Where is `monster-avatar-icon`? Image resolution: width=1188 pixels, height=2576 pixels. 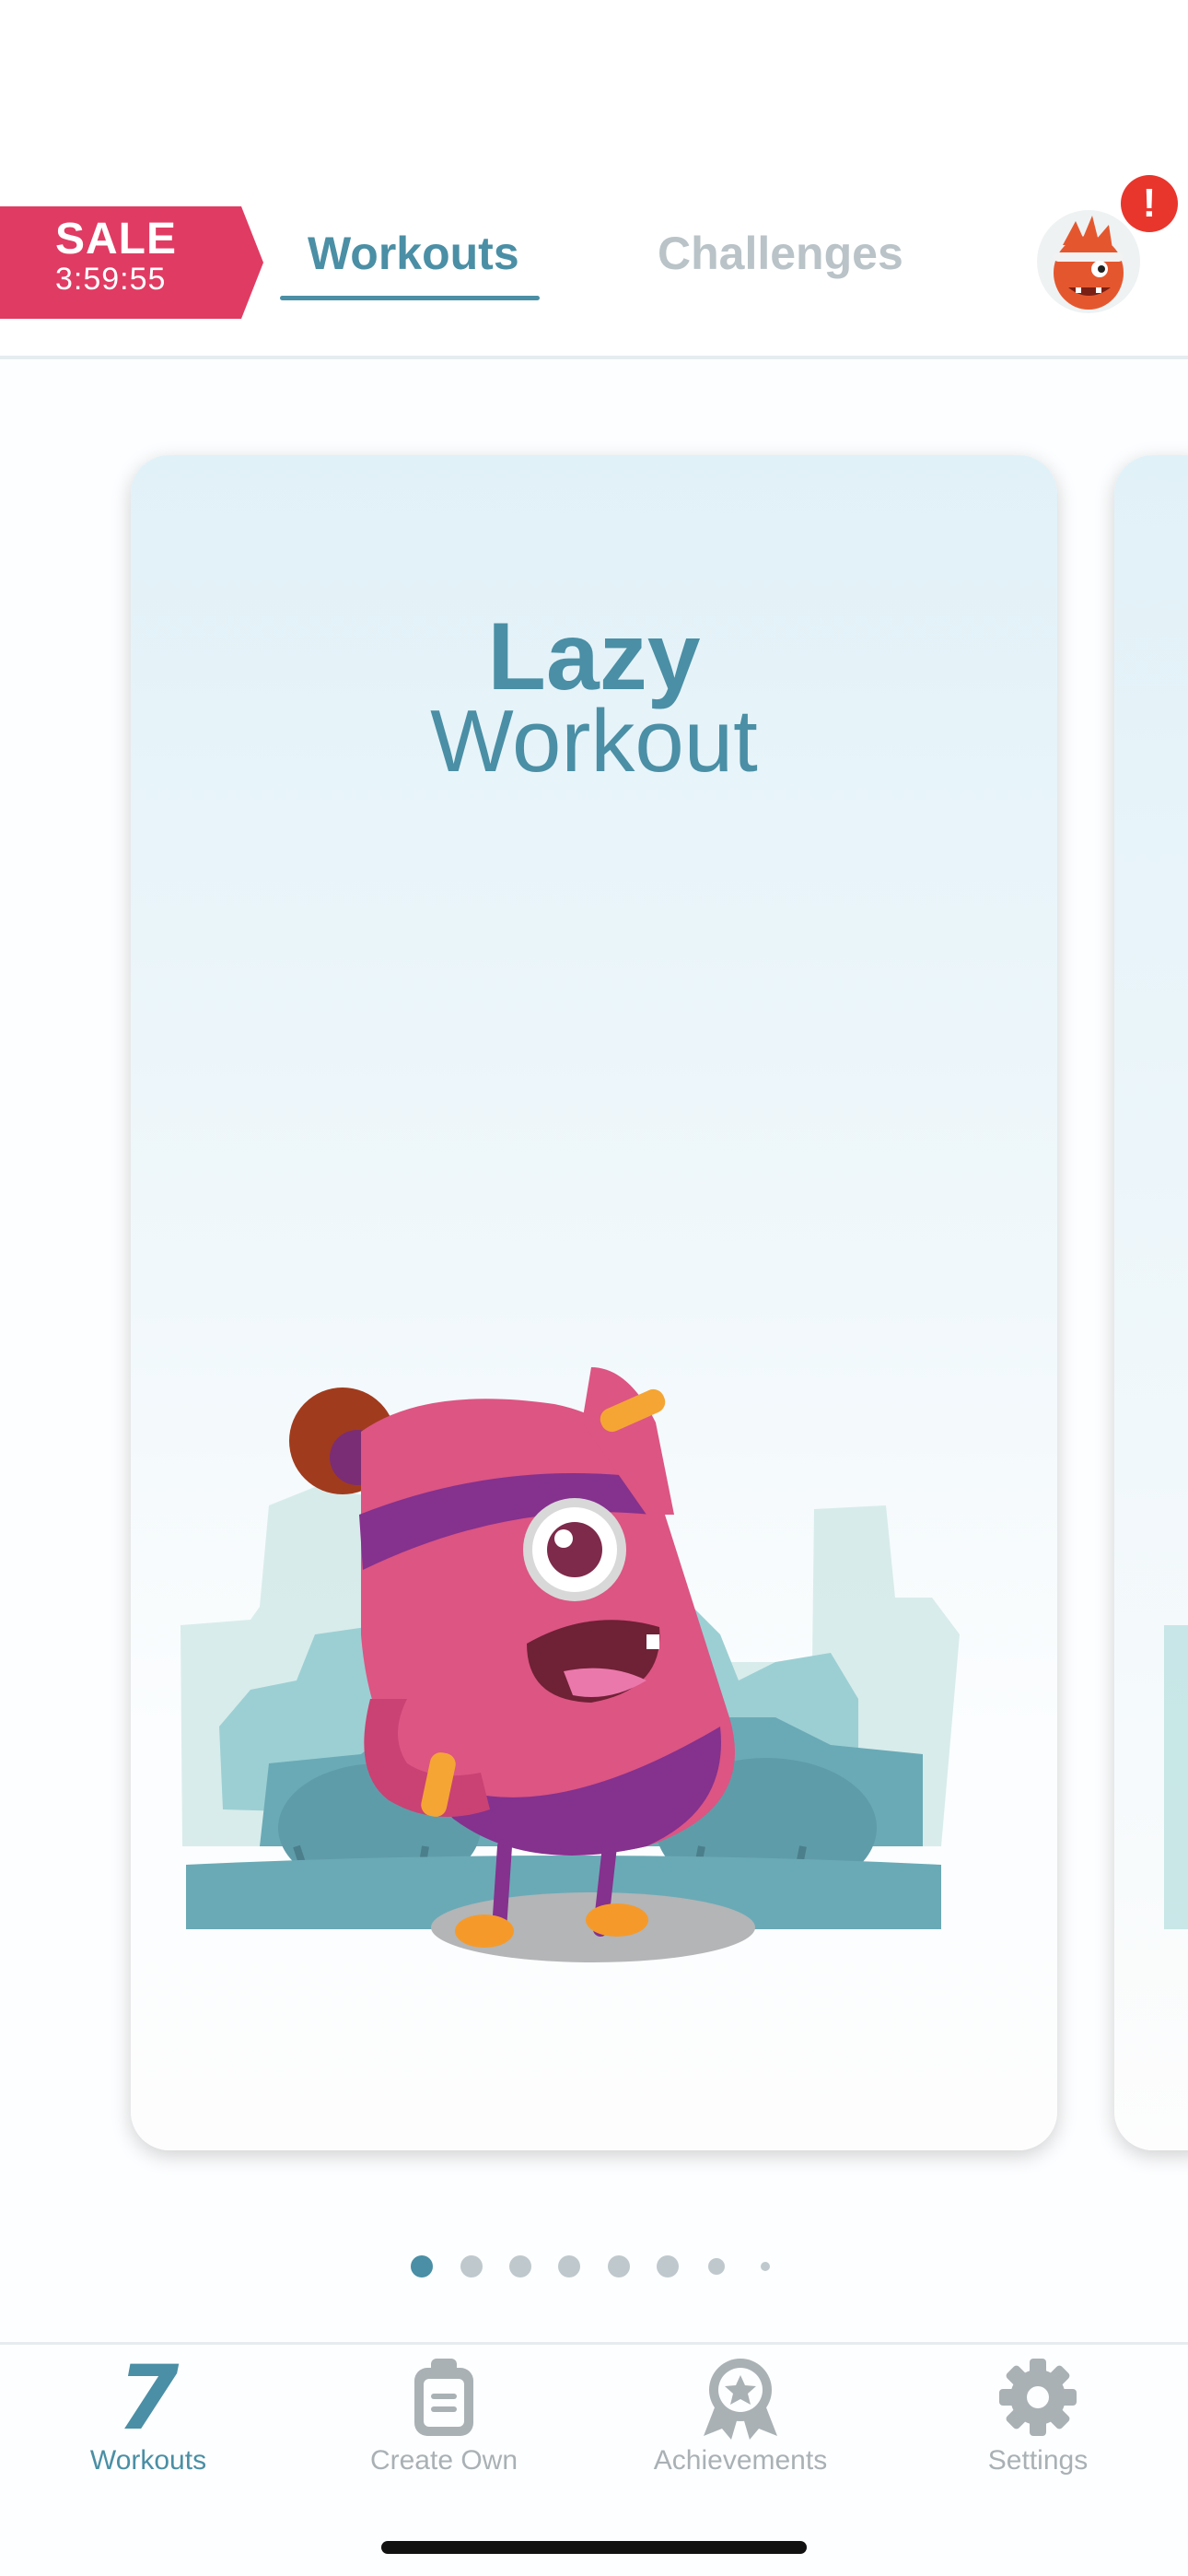 monster-avatar-icon is located at coordinates (1088, 261).